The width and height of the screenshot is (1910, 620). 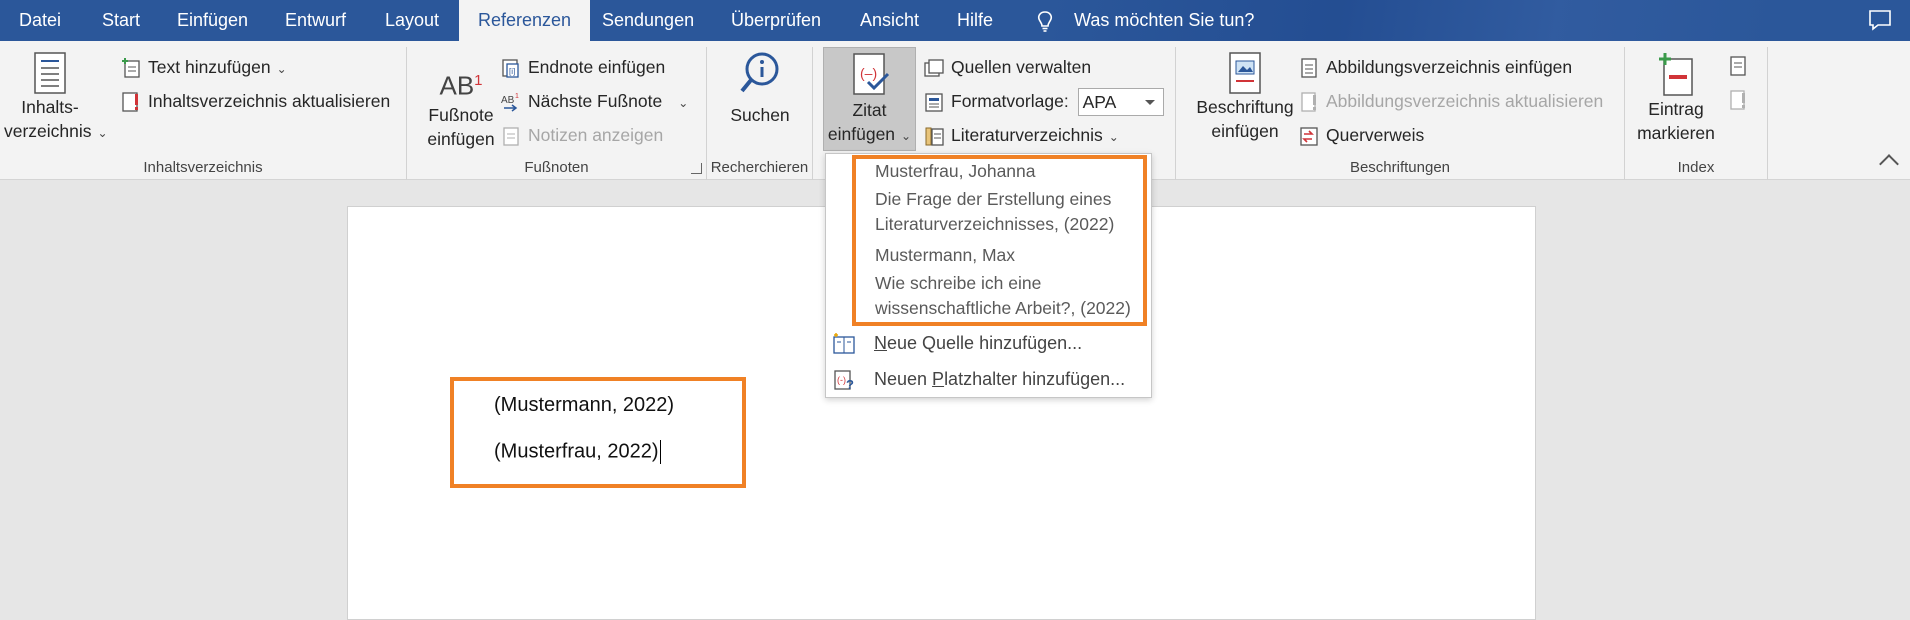 I want to click on next-footnote-button: AB 1 Nächste Fußnote ⌄, so click(x=593, y=101).